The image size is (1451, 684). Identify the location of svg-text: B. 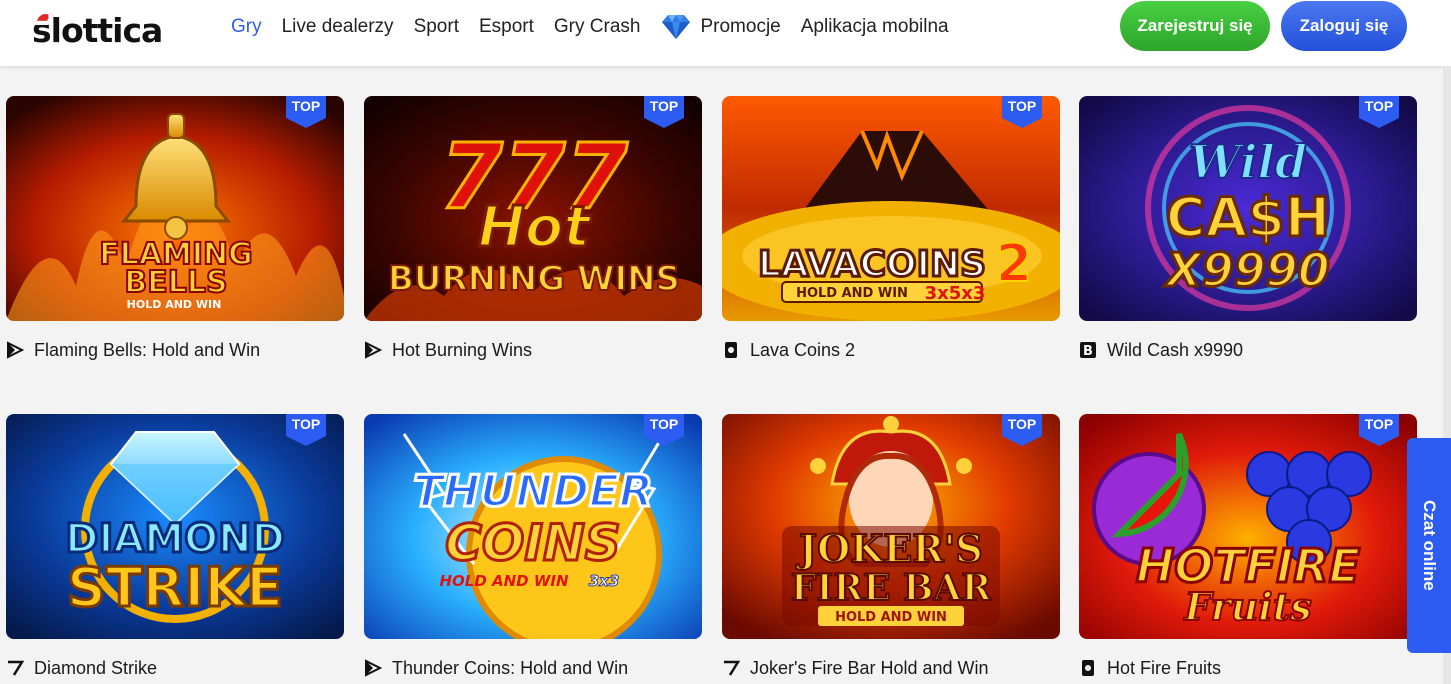
(1088, 351).